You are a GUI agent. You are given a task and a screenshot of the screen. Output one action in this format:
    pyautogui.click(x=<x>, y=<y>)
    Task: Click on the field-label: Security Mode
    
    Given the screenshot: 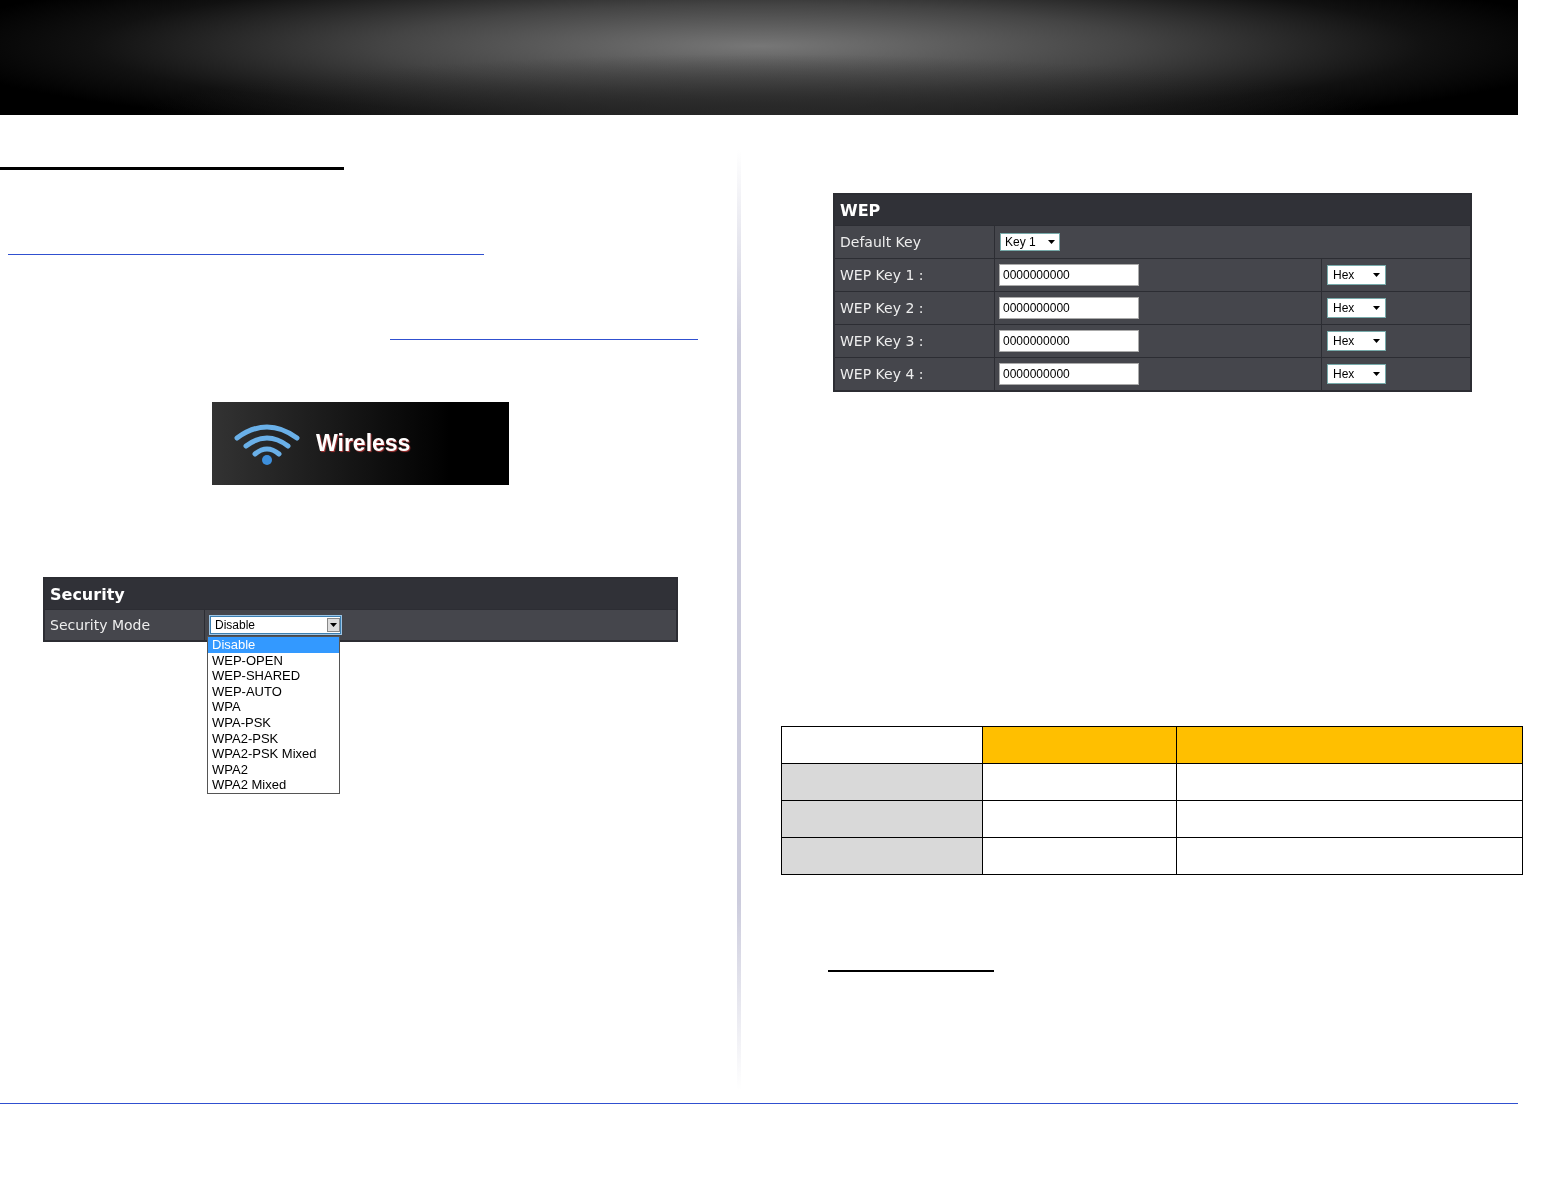 What is the action you would take?
    pyautogui.click(x=125, y=625)
    